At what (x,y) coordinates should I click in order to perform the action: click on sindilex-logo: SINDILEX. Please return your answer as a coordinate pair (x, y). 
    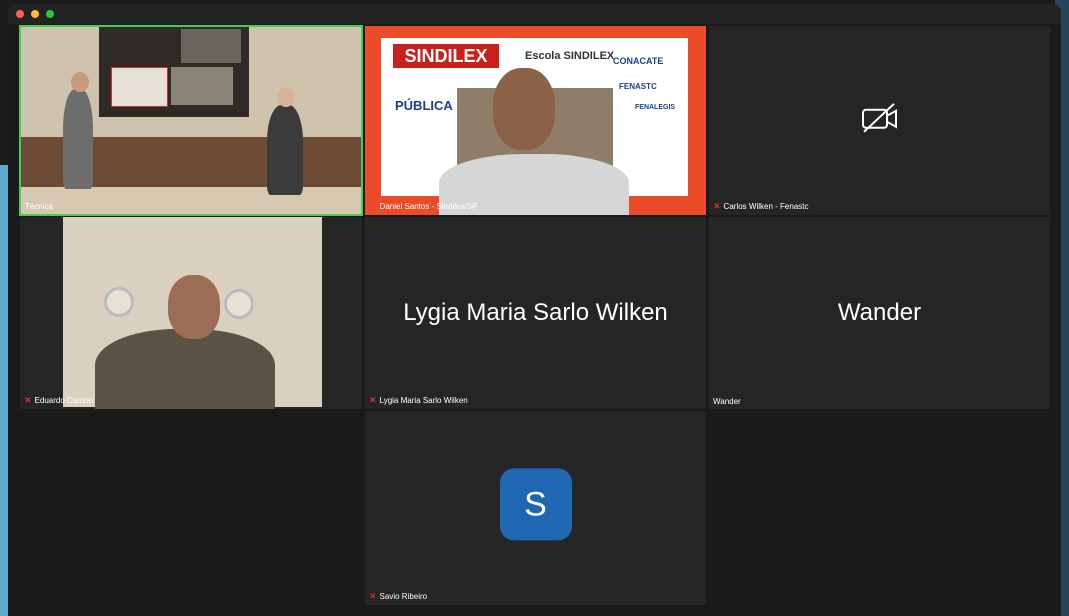
    Looking at the image, I should click on (446, 56).